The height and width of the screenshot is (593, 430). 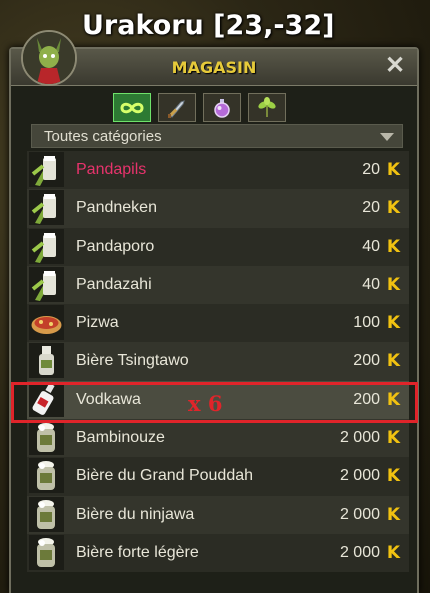 I want to click on item-name: Pizwa, so click(x=97, y=323).